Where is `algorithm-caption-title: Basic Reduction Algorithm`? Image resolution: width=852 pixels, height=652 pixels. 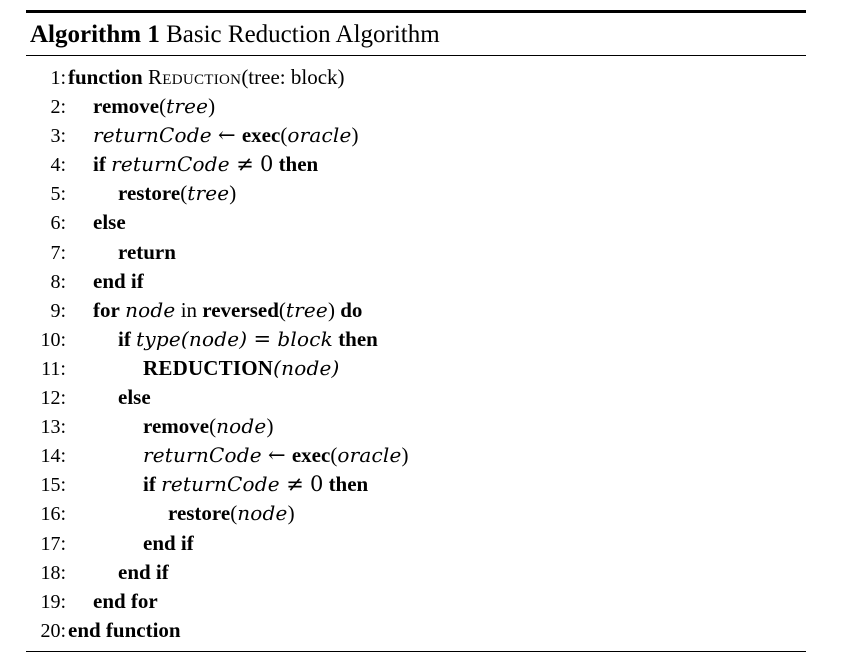 algorithm-caption-title: Basic Reduction Algorithm is located at coordinates (303, 34).